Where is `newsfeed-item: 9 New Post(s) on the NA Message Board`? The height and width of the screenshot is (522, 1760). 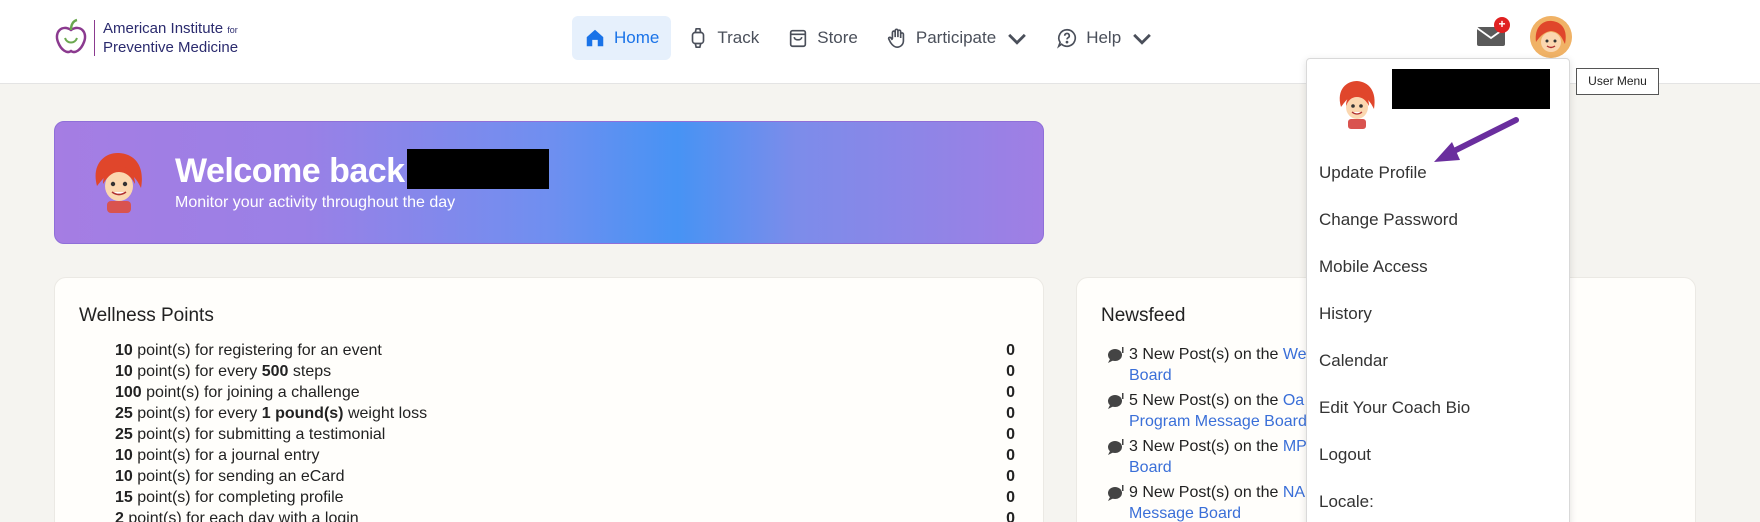
newsfeed-item: 9 New Post(s) on the NA Message Board is located at coordinates (1207, 502).